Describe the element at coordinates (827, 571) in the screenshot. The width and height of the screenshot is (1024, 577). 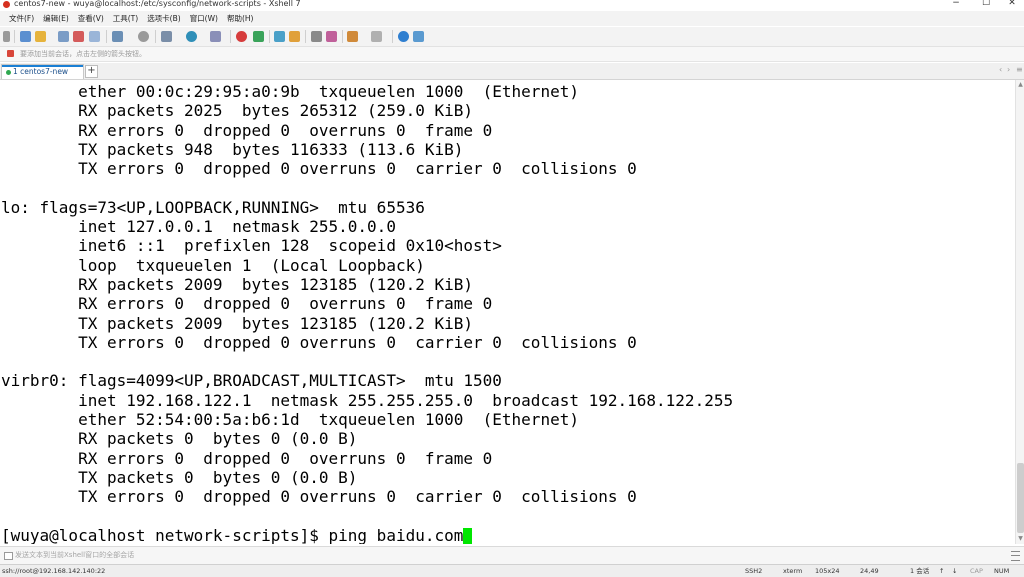
I see `terminal-size-status: 105x24` at that location.